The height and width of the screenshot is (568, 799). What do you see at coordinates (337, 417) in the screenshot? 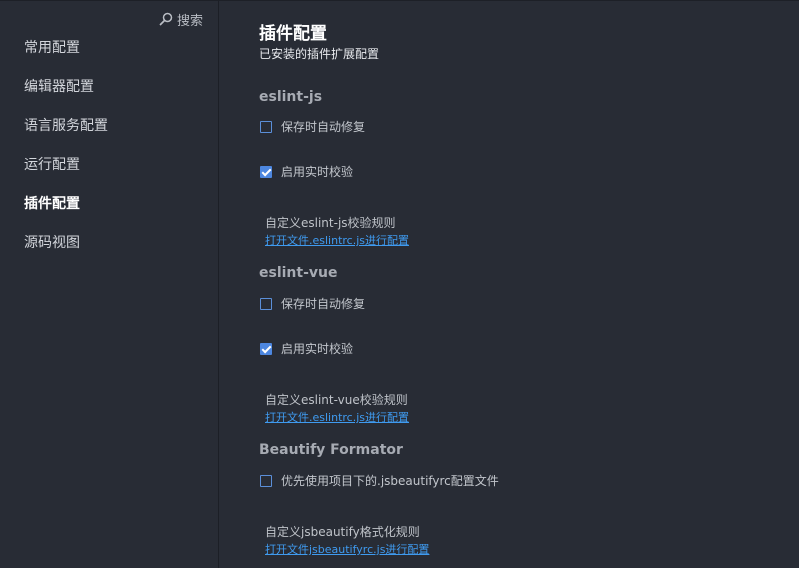
I see `eslint-vue-open-config-link: 打开文件.eslintrc.js进行配置` at bounding box center [337, 417].